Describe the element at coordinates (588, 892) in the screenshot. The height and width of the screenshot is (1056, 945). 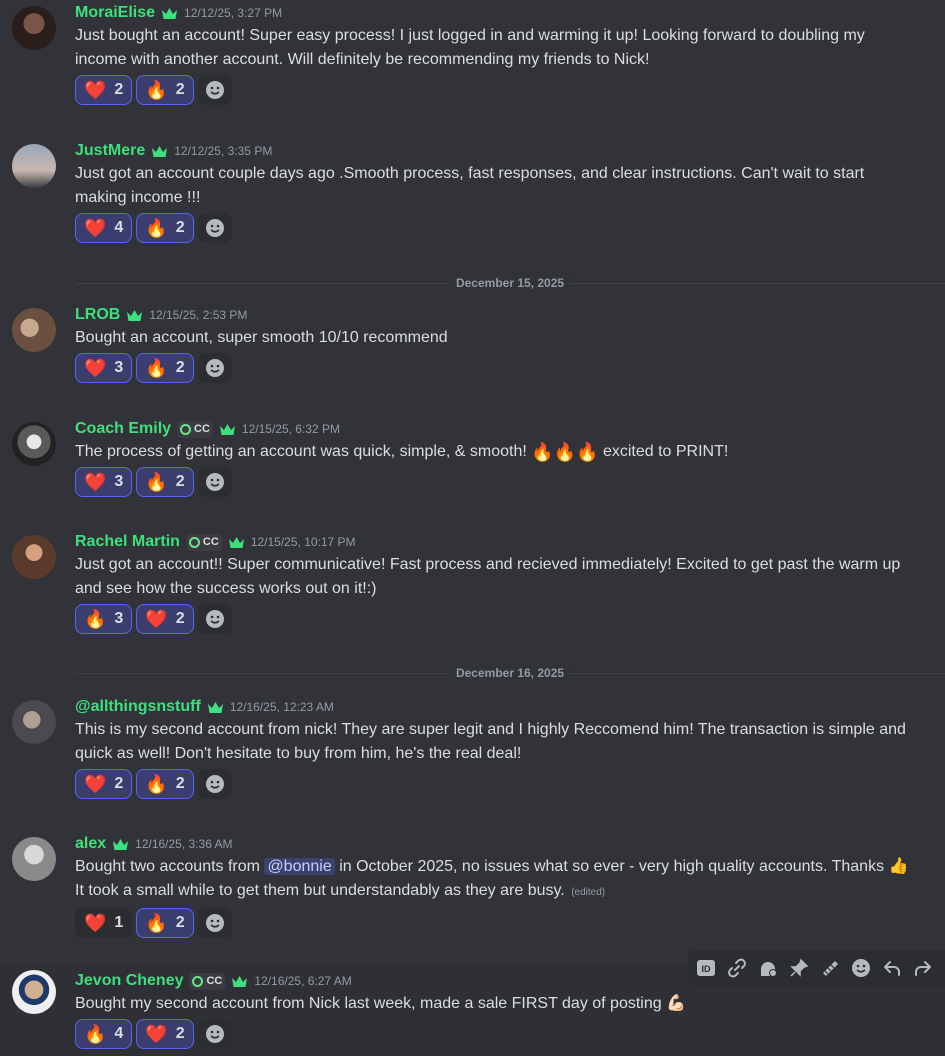
I see `edited-label: (edited)` at that location.